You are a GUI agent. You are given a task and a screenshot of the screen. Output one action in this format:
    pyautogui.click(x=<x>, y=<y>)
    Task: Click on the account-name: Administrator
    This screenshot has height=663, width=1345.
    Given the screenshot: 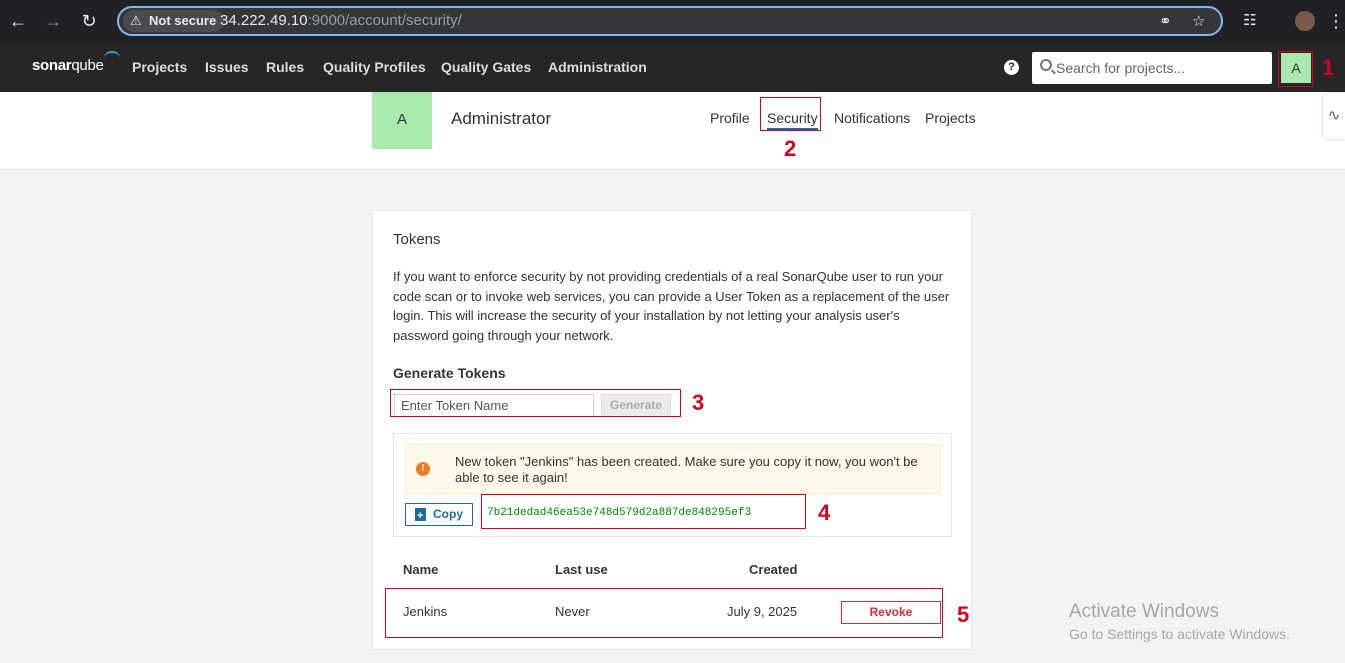 What is the action you would take?
    pyautogui.click(x=501, y=118)
    